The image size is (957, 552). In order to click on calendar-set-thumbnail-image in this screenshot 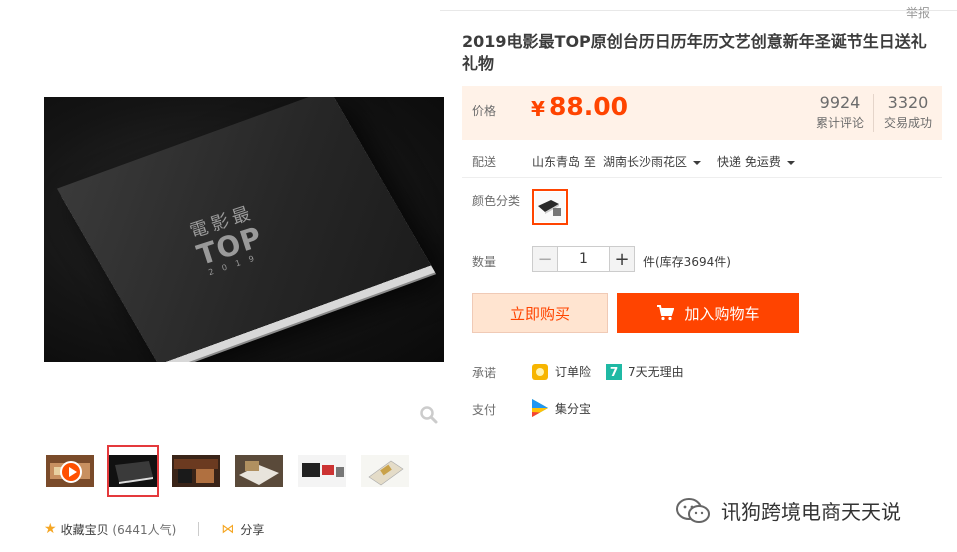, I will do `click(322, 471)`.